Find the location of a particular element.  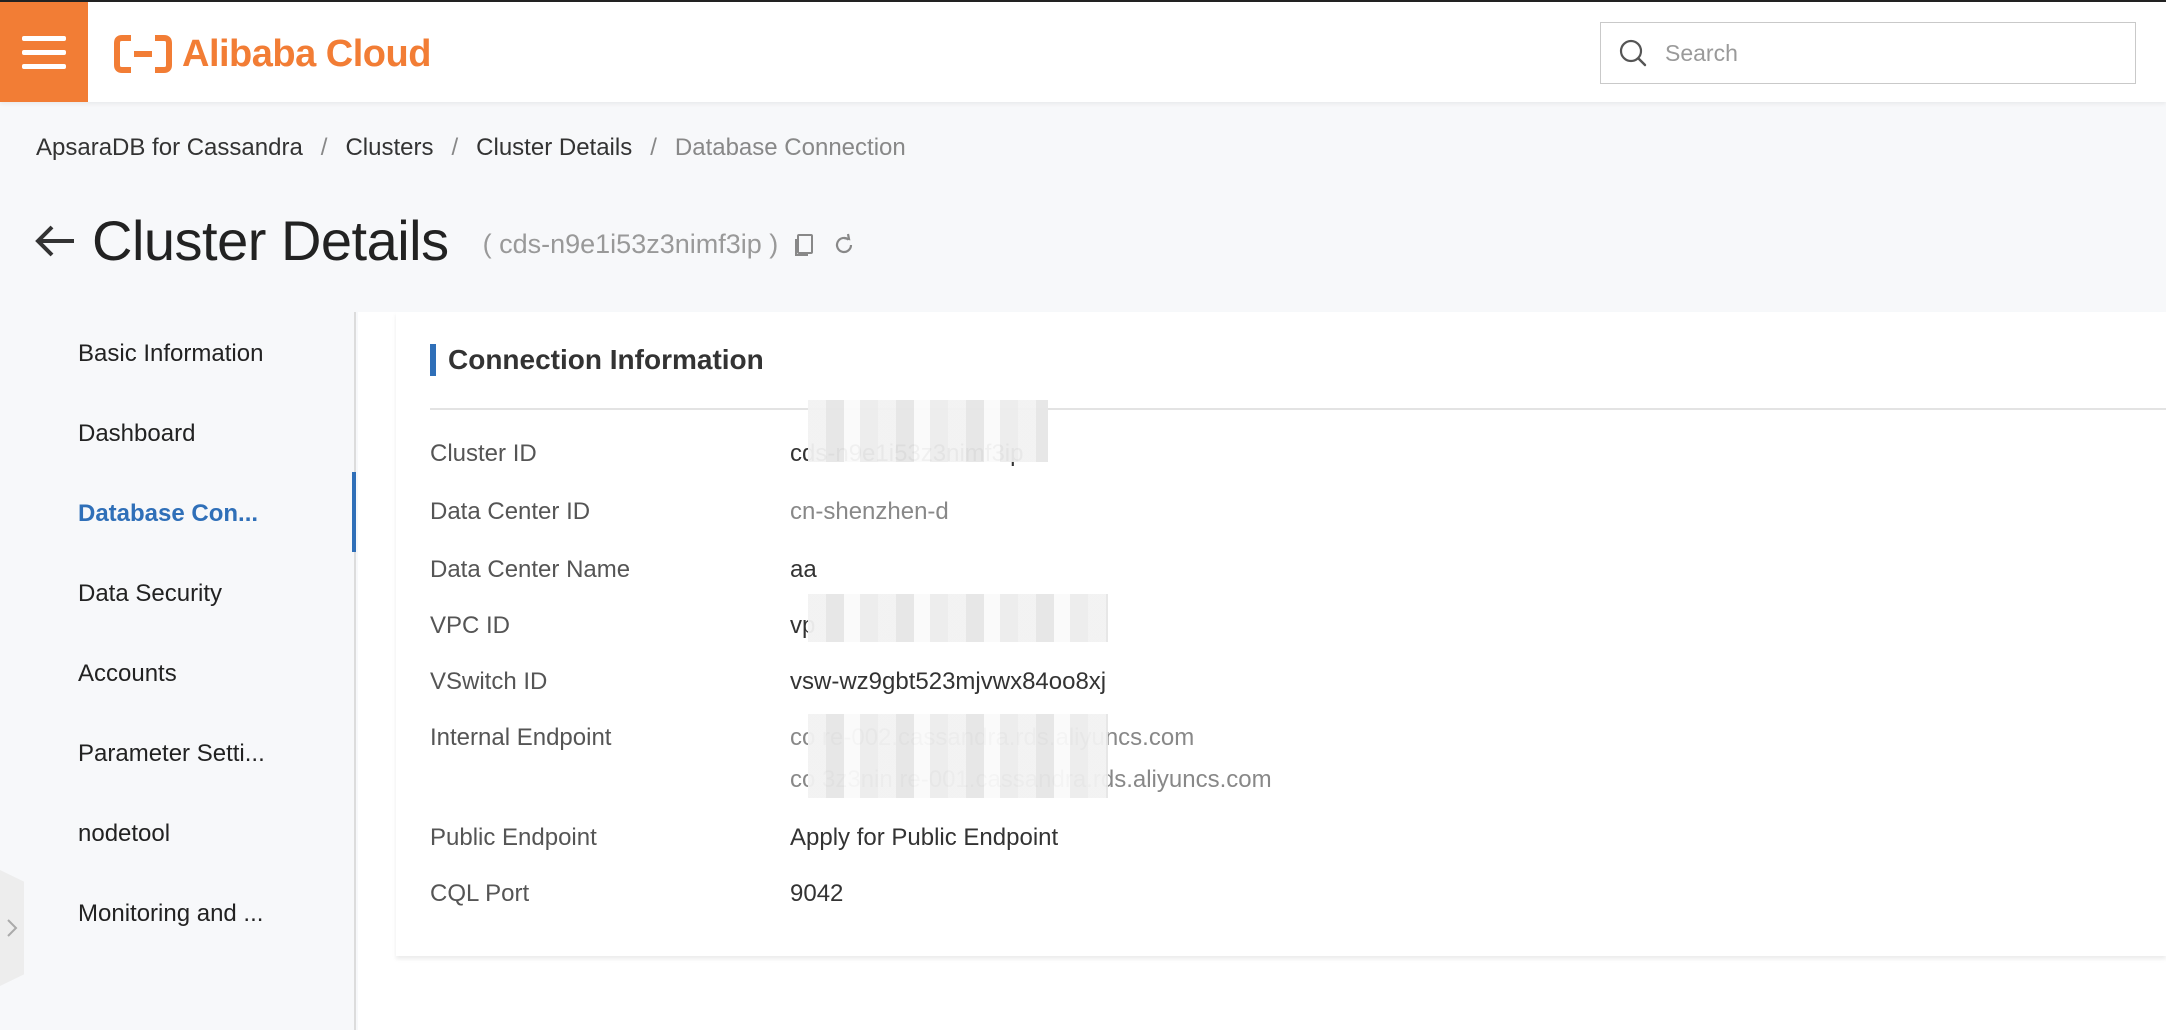

apply-public-endpoint-link: Apply for Public Endpoint is located at coordinates (924, 838).